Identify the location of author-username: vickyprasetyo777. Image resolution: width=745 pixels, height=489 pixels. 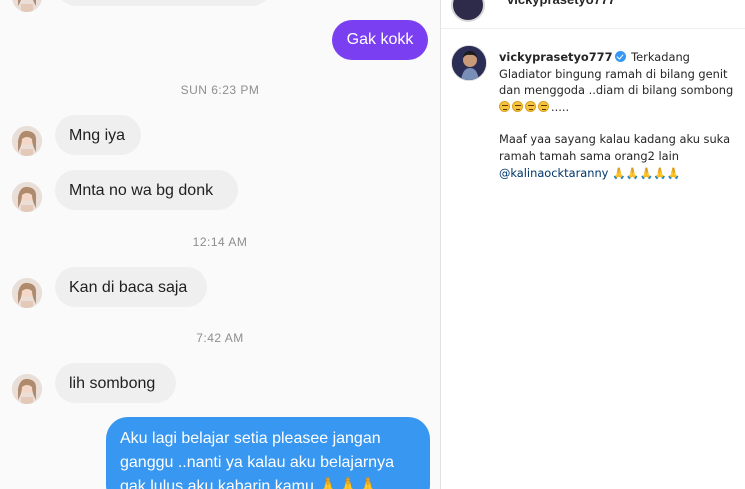
(561, 3).